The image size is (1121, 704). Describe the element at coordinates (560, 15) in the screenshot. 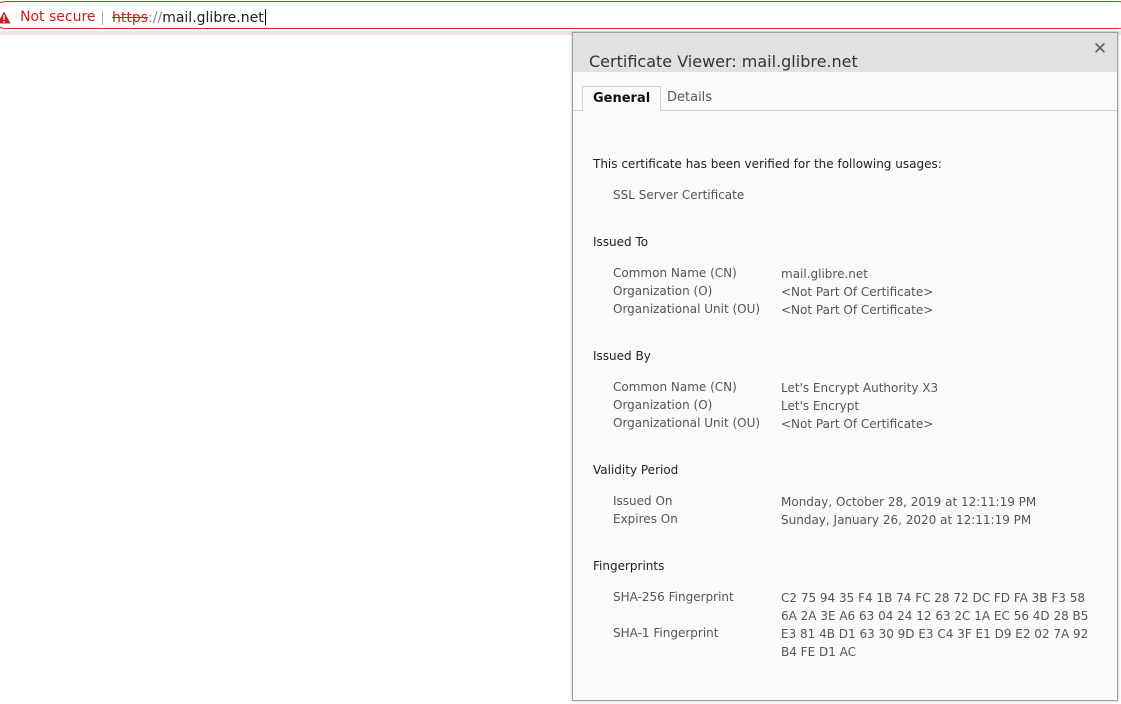

I see `address-bar: Not secure https://mail.glibre.net` at that location.